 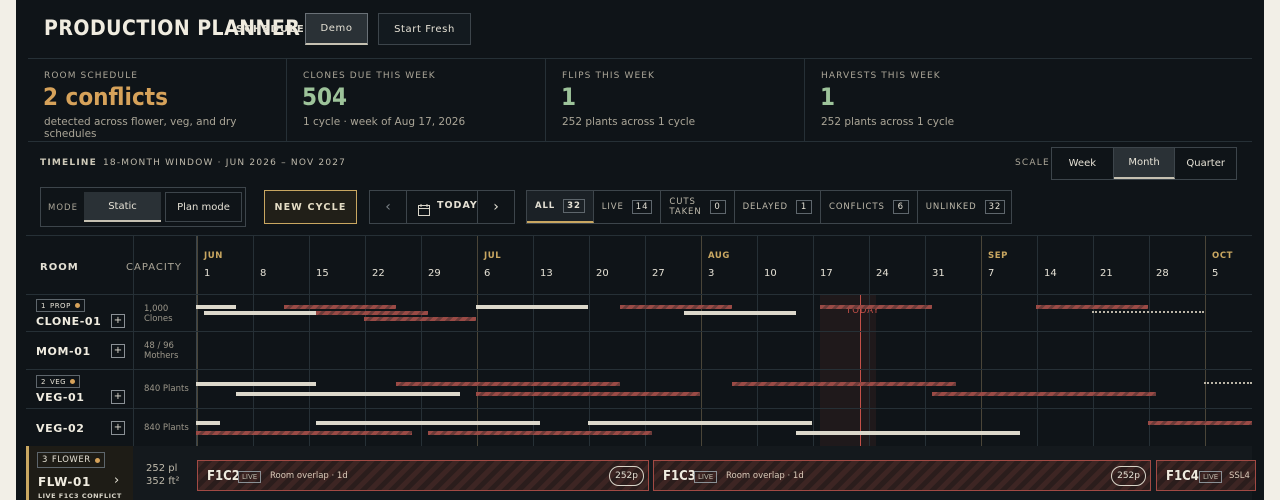 I want to click on week-label: 15, so click(x=322, y=273).